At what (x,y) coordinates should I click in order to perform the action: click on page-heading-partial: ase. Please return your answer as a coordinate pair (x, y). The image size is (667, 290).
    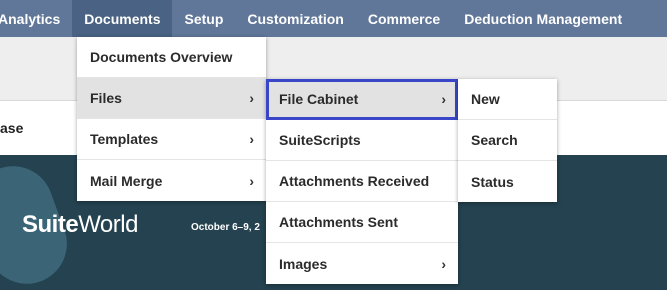
    Looking at the image, I should click on (12, 128).